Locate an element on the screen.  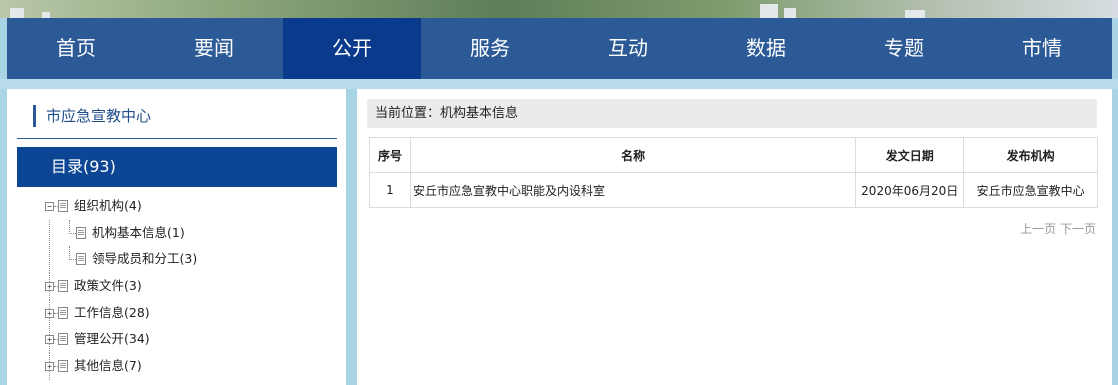
nav-item-home: 首页 is located at coordinates (76, 48).